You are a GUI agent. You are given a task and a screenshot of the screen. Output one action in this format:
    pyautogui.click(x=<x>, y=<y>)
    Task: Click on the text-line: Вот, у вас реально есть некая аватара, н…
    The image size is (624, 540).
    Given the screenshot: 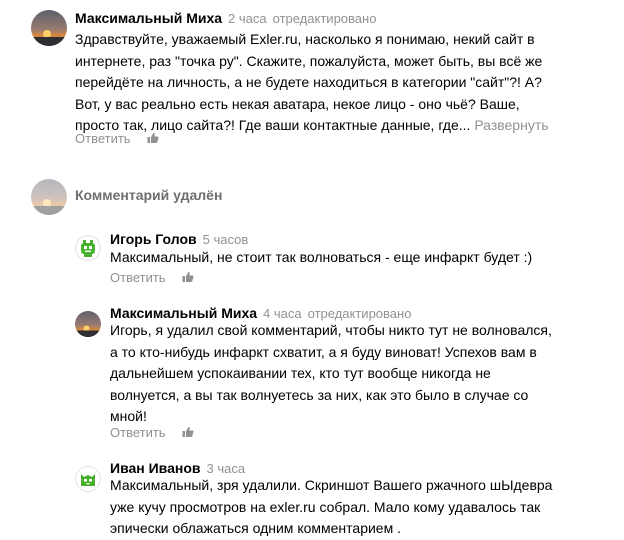 What is the action you would take?
    pyautogui.click(x=297, y=103)
    